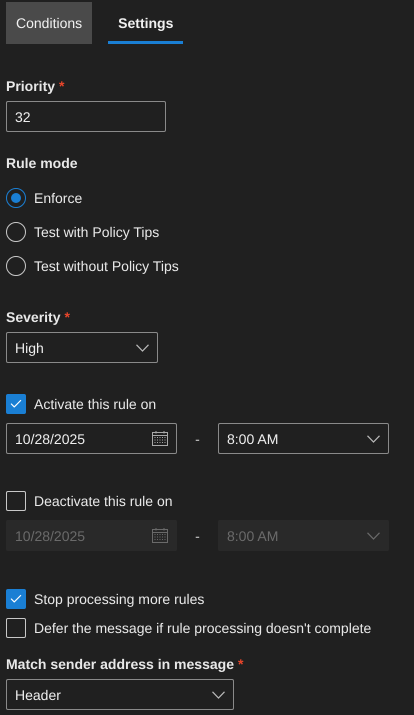 The width and height of the screenshot is (414, 715). Describe the element at coordinates (120, 694) in the screenshot. I see `sender-address-dropdown: Header` at that location.